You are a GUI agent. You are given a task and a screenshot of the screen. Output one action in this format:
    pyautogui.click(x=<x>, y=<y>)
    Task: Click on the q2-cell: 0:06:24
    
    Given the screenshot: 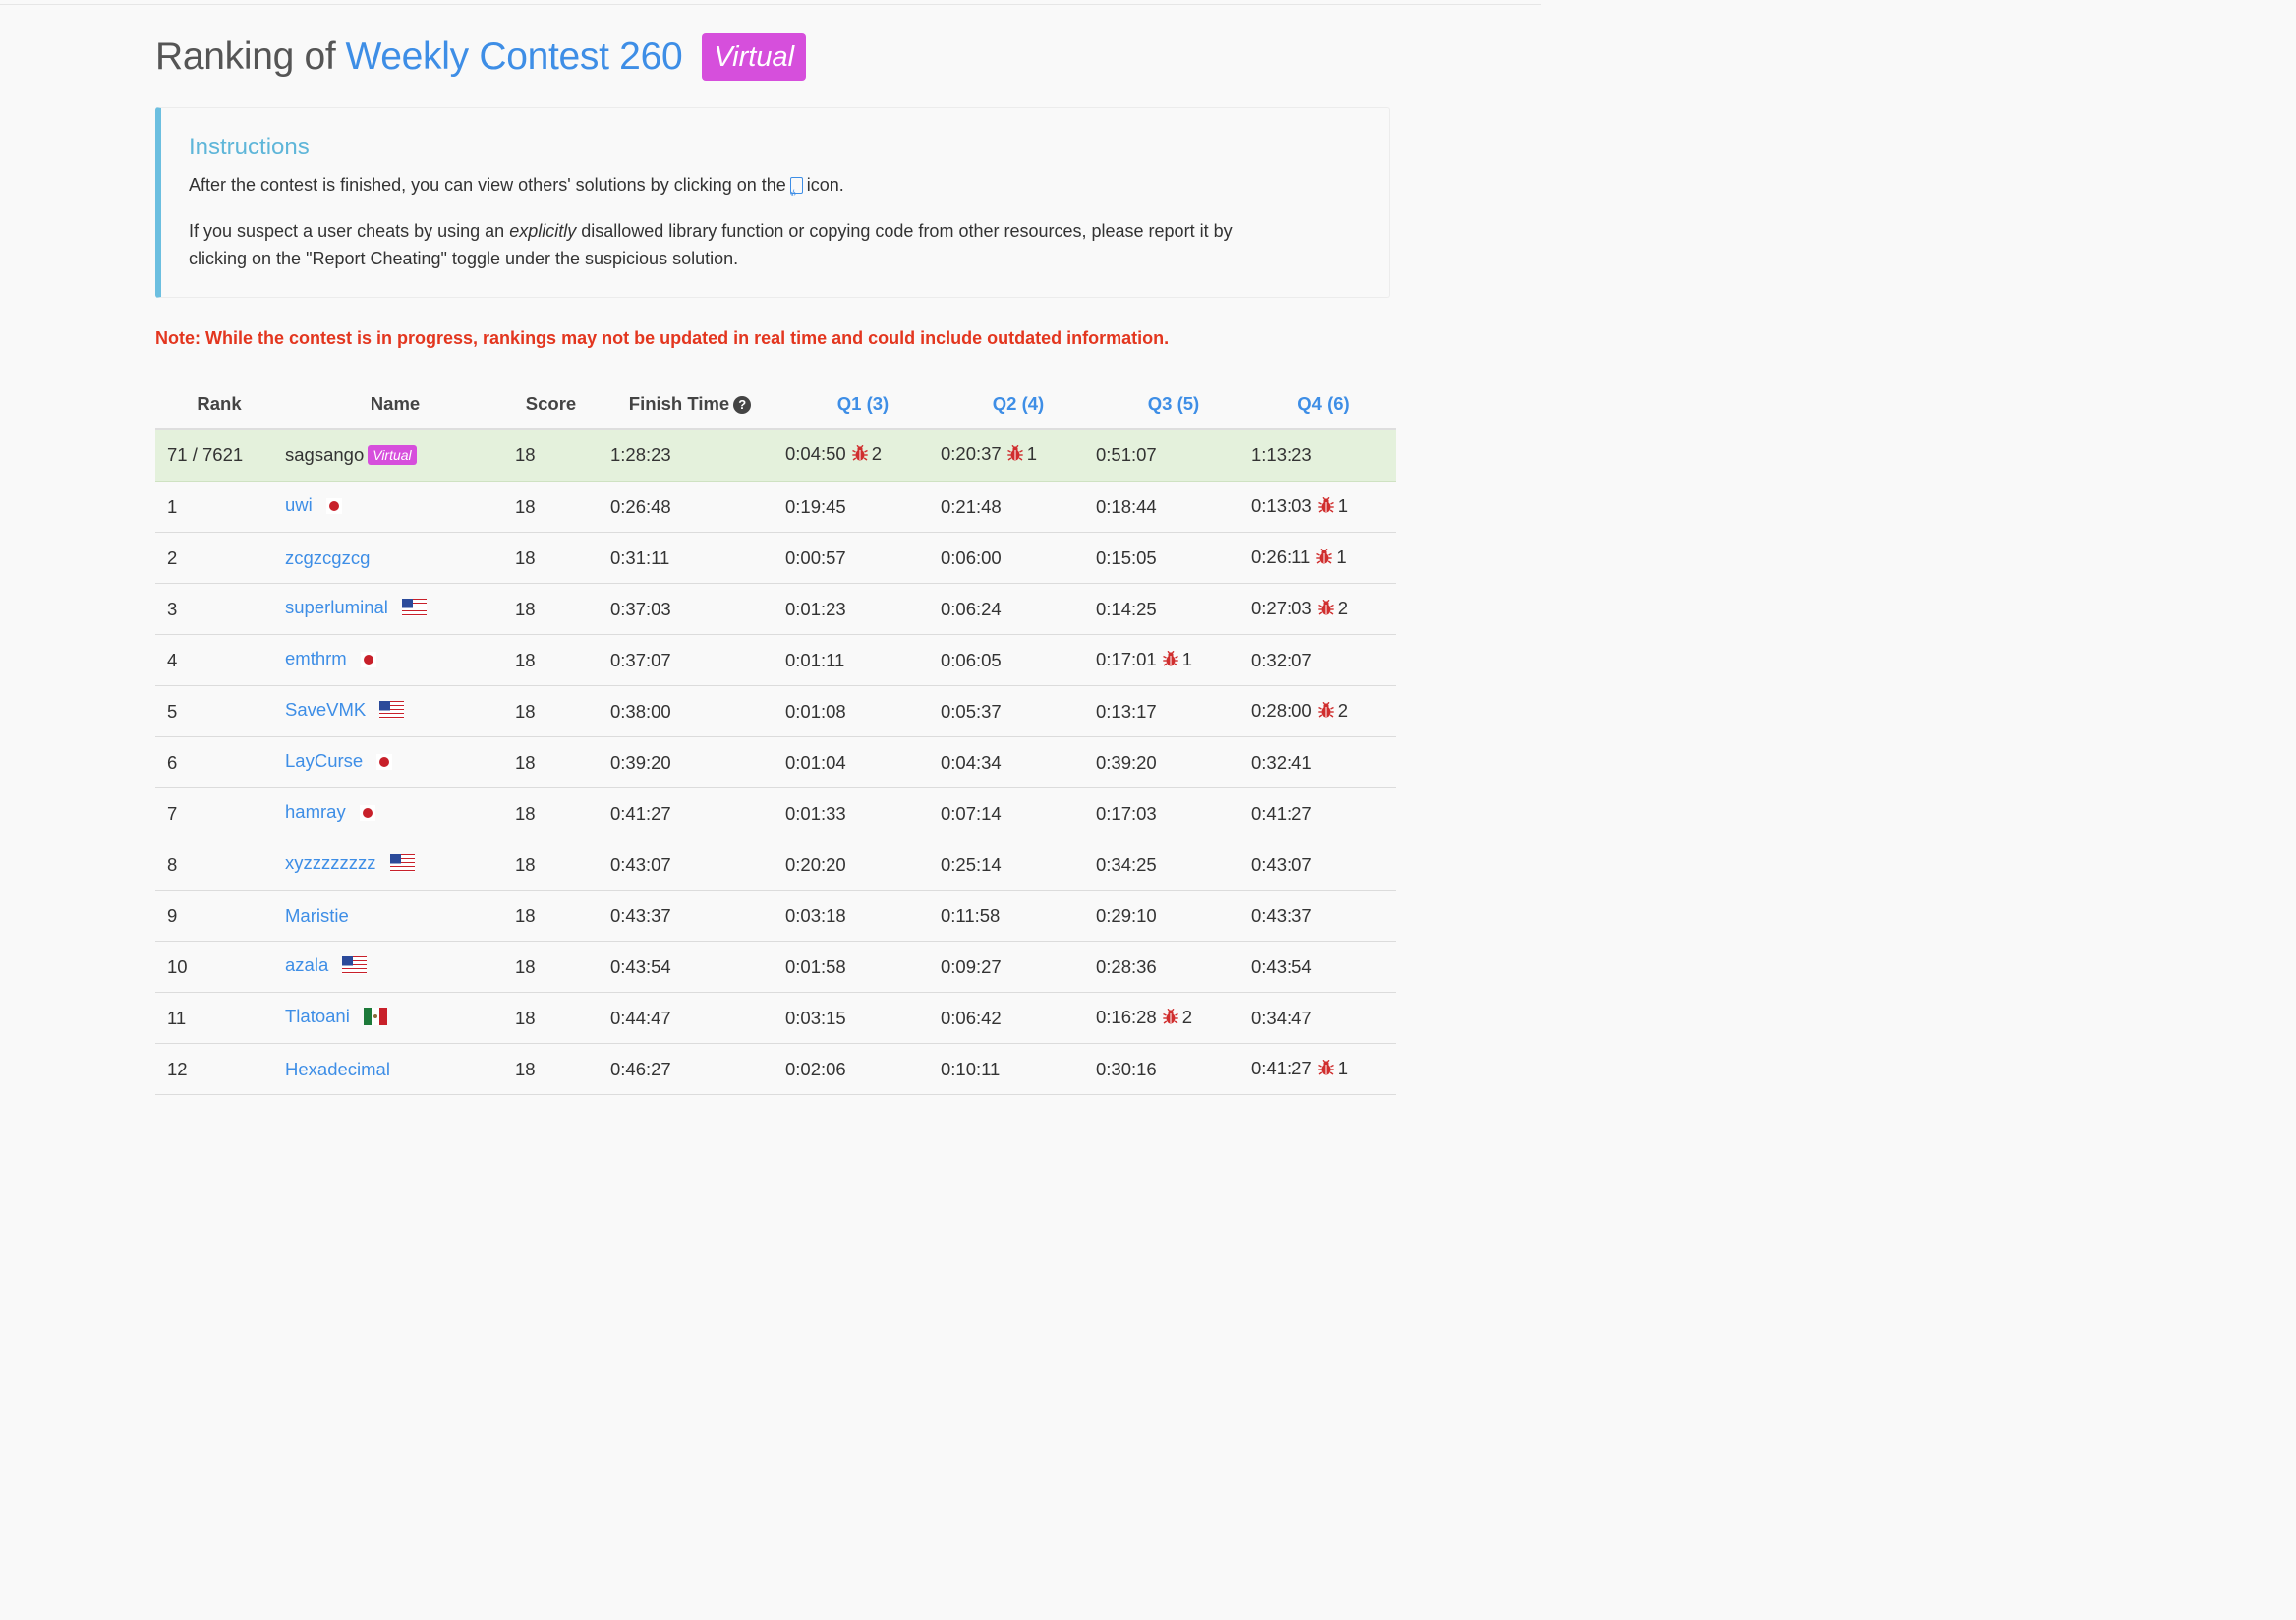 What is the action you would take?
    pyautogui.click(x=1018, y=609)
    